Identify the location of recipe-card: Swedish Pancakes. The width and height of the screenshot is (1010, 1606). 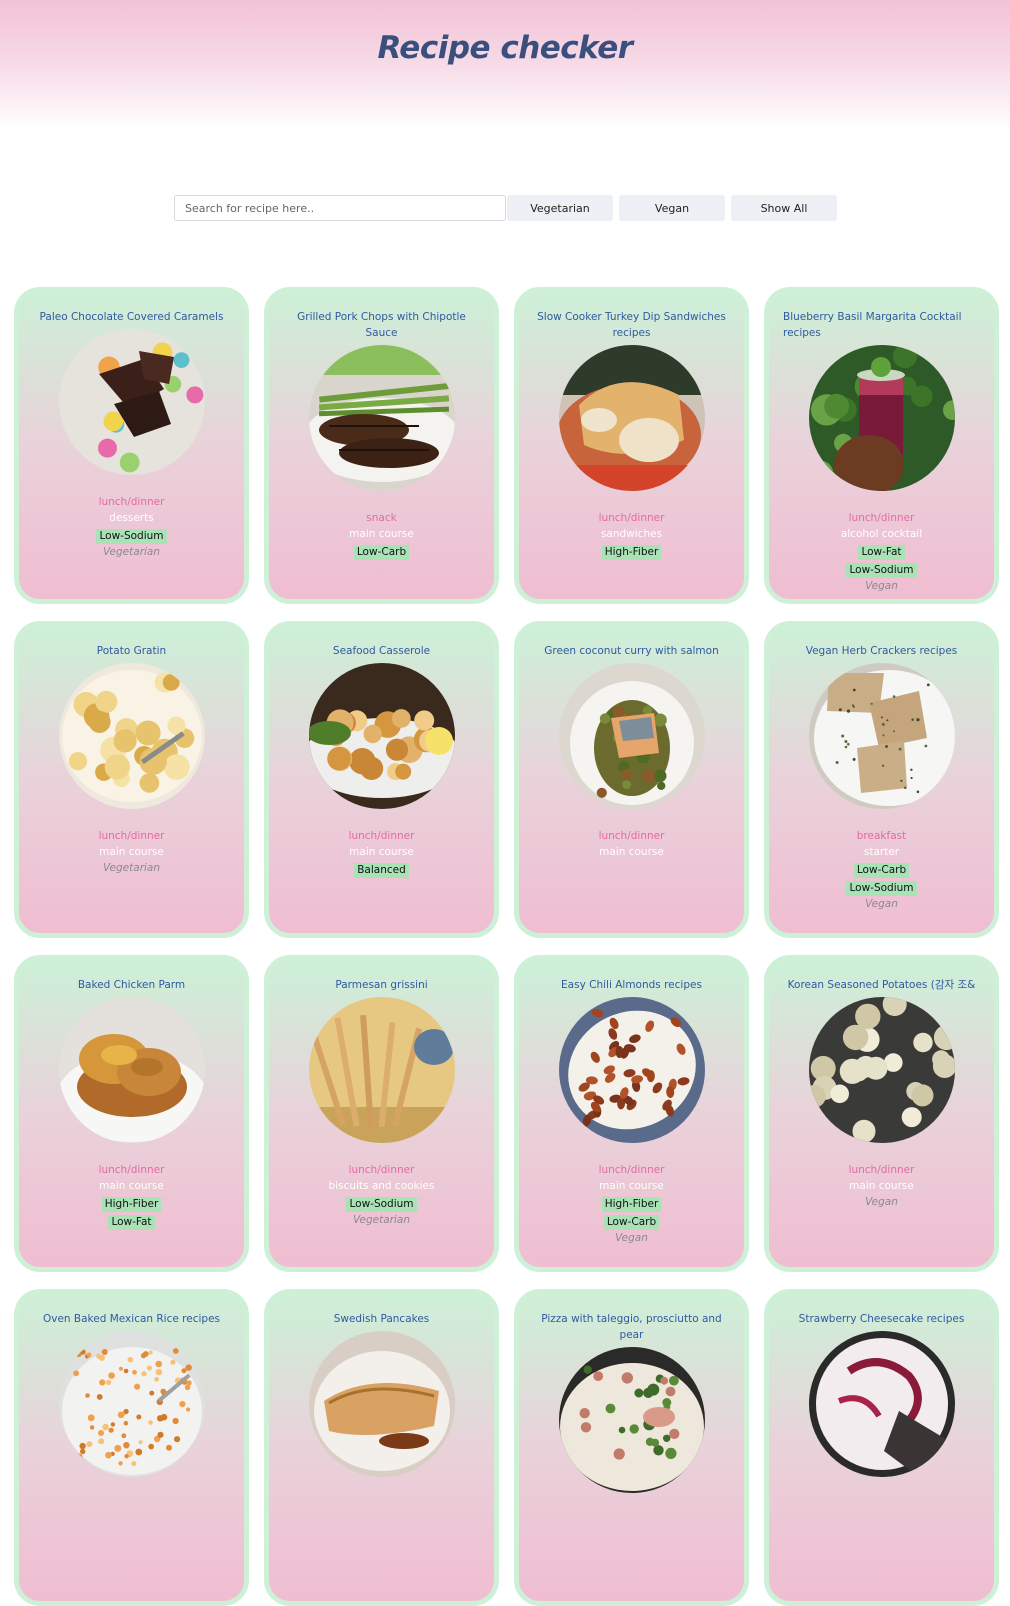
(381, 1447).